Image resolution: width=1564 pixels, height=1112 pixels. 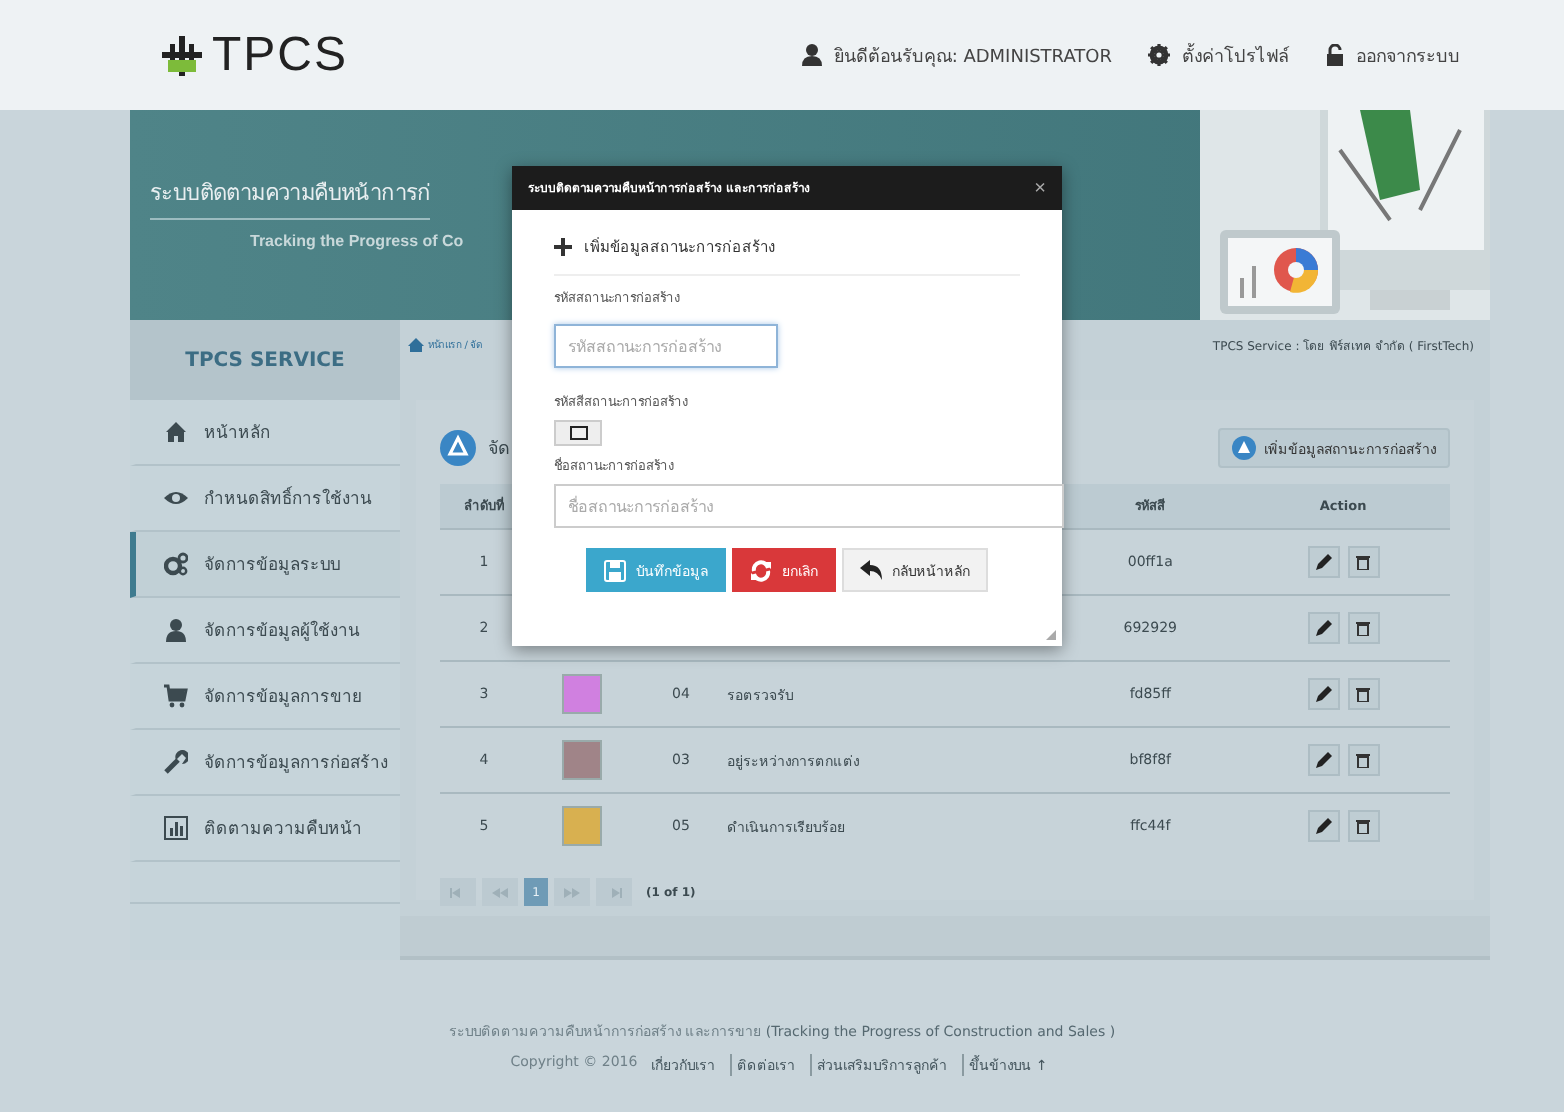 What do you see at coordinates (666, 346) in the screenshot?
I see `input-field: รหัสสถานะการก่อสร้าง` at bounding box center [666, 346].